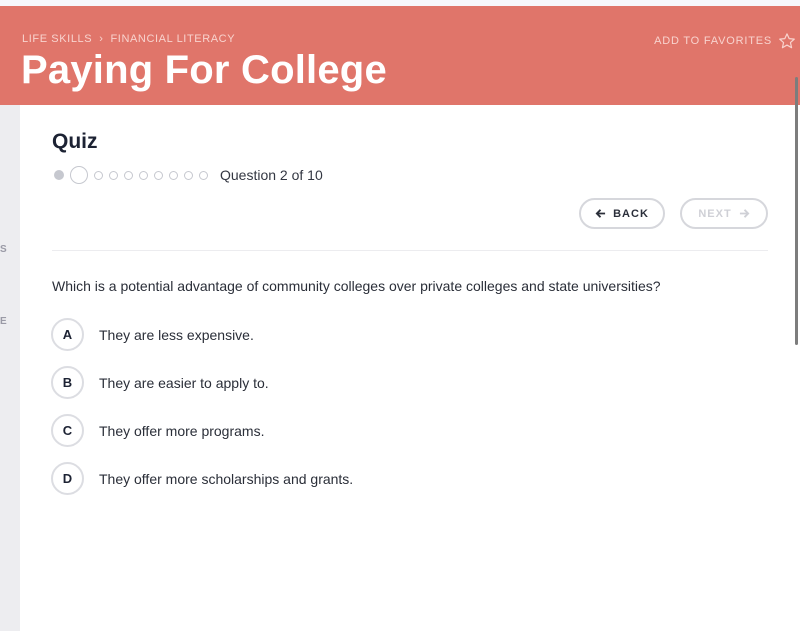  I want to click on sidebar: S E, so click(10, 368).